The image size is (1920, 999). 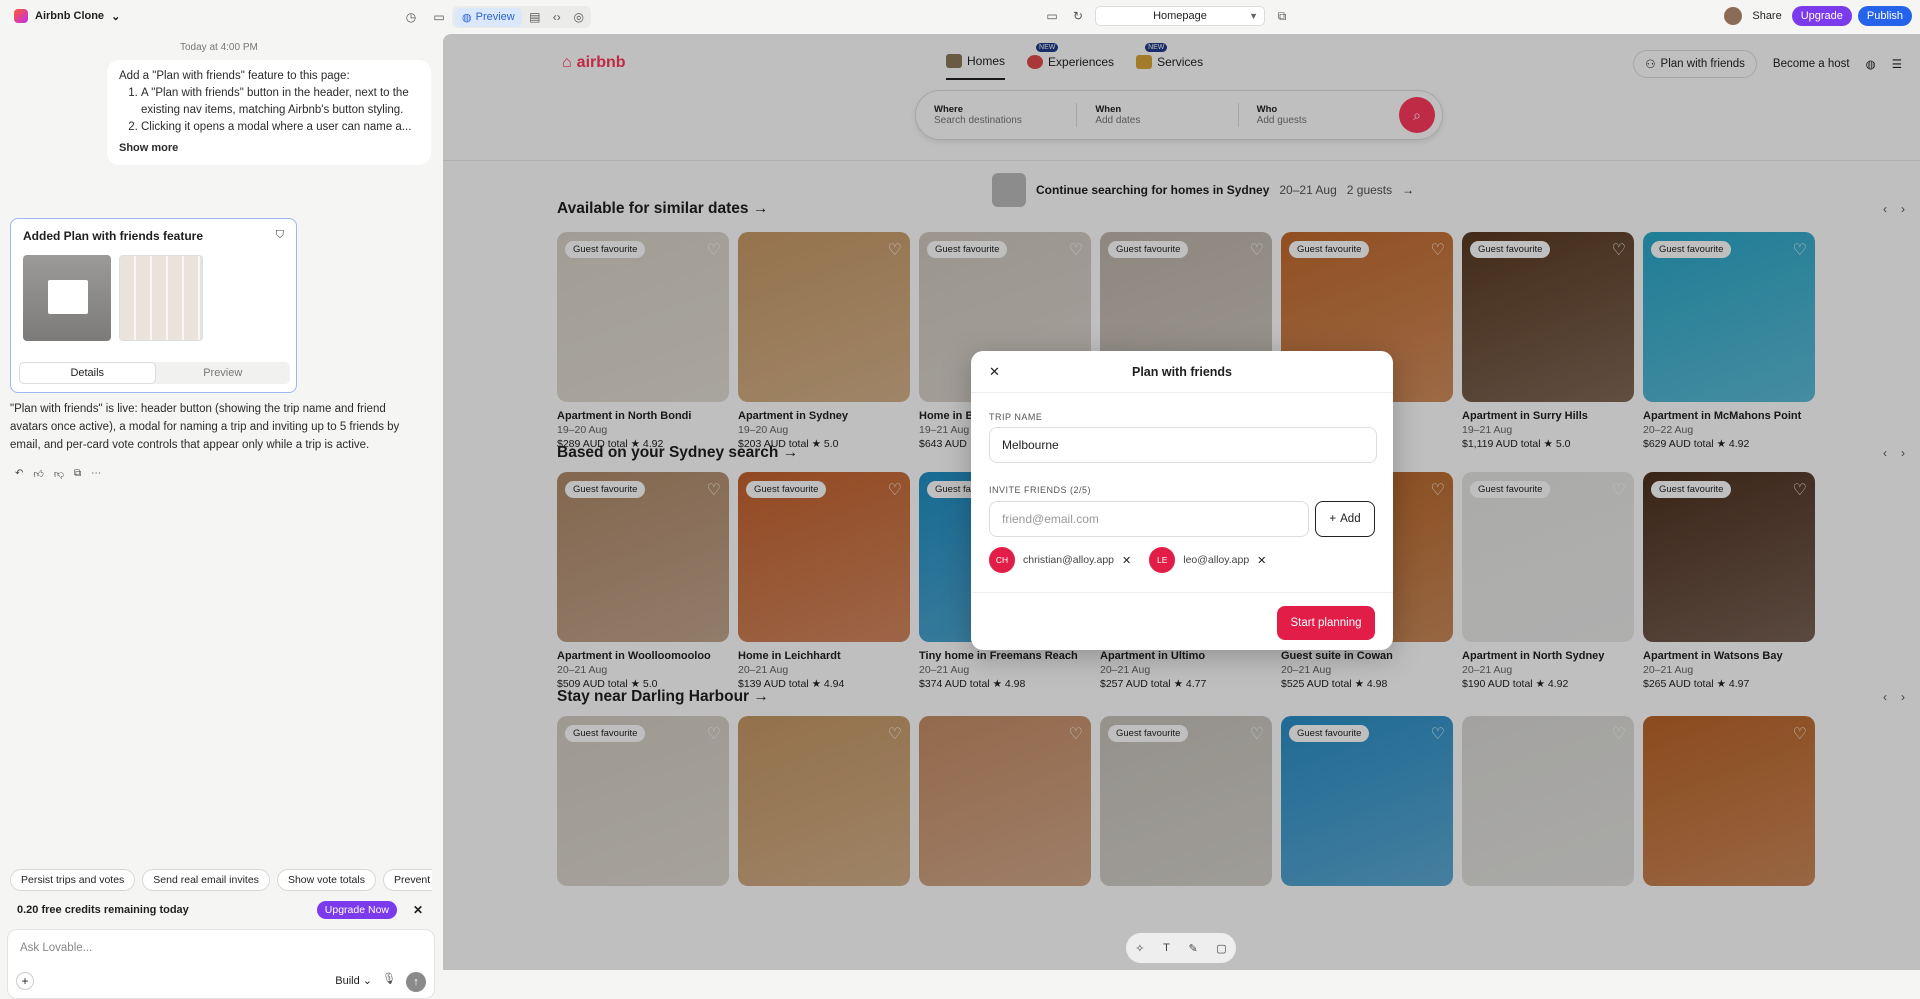 I want to click on add-friend-button: + Add, so click(x=1345, y=519).